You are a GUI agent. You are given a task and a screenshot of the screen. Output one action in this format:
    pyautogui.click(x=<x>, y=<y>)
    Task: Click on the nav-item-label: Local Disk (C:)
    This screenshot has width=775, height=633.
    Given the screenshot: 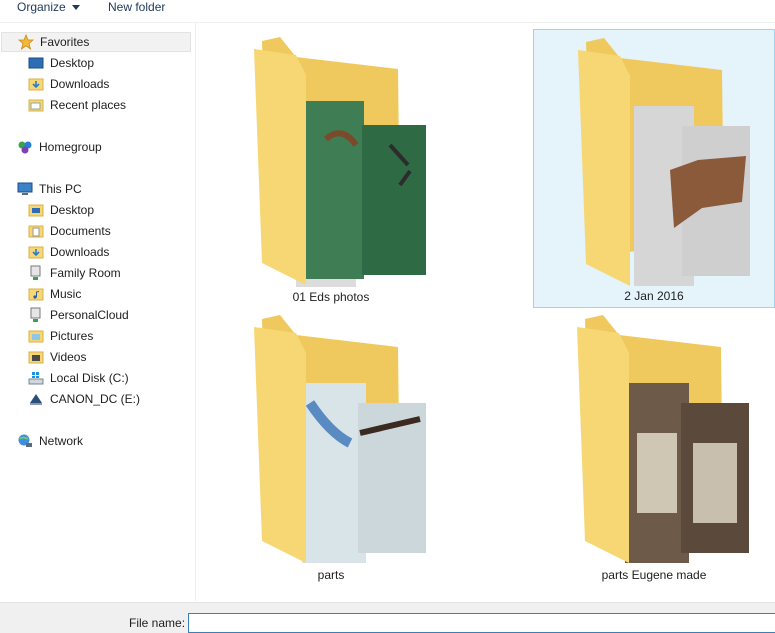 What is the action you would take?
    pyautogui.click(x=89, y=378)
    